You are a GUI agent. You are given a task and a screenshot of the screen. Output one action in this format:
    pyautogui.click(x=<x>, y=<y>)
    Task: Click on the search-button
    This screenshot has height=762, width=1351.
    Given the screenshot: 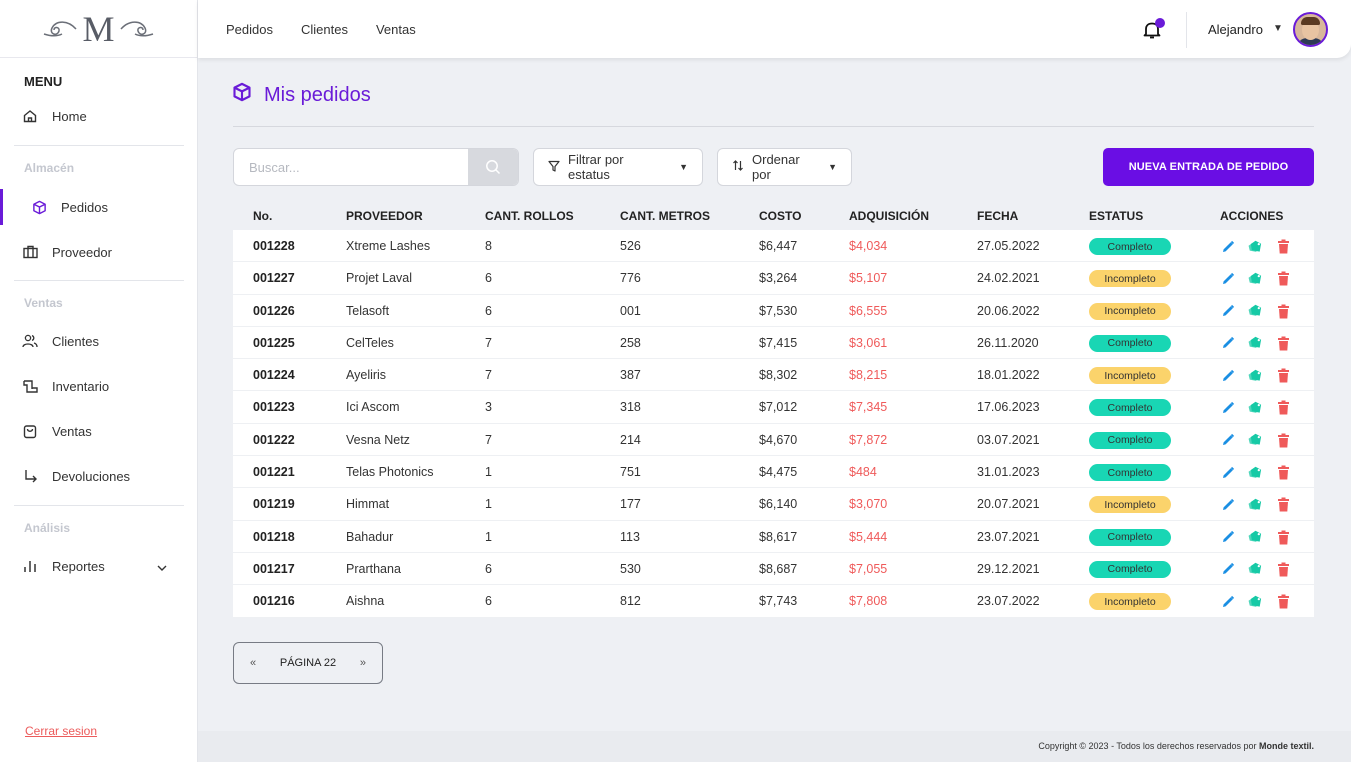 What is the action you would take?
    pyautogui.click(x=493, y=167)
    